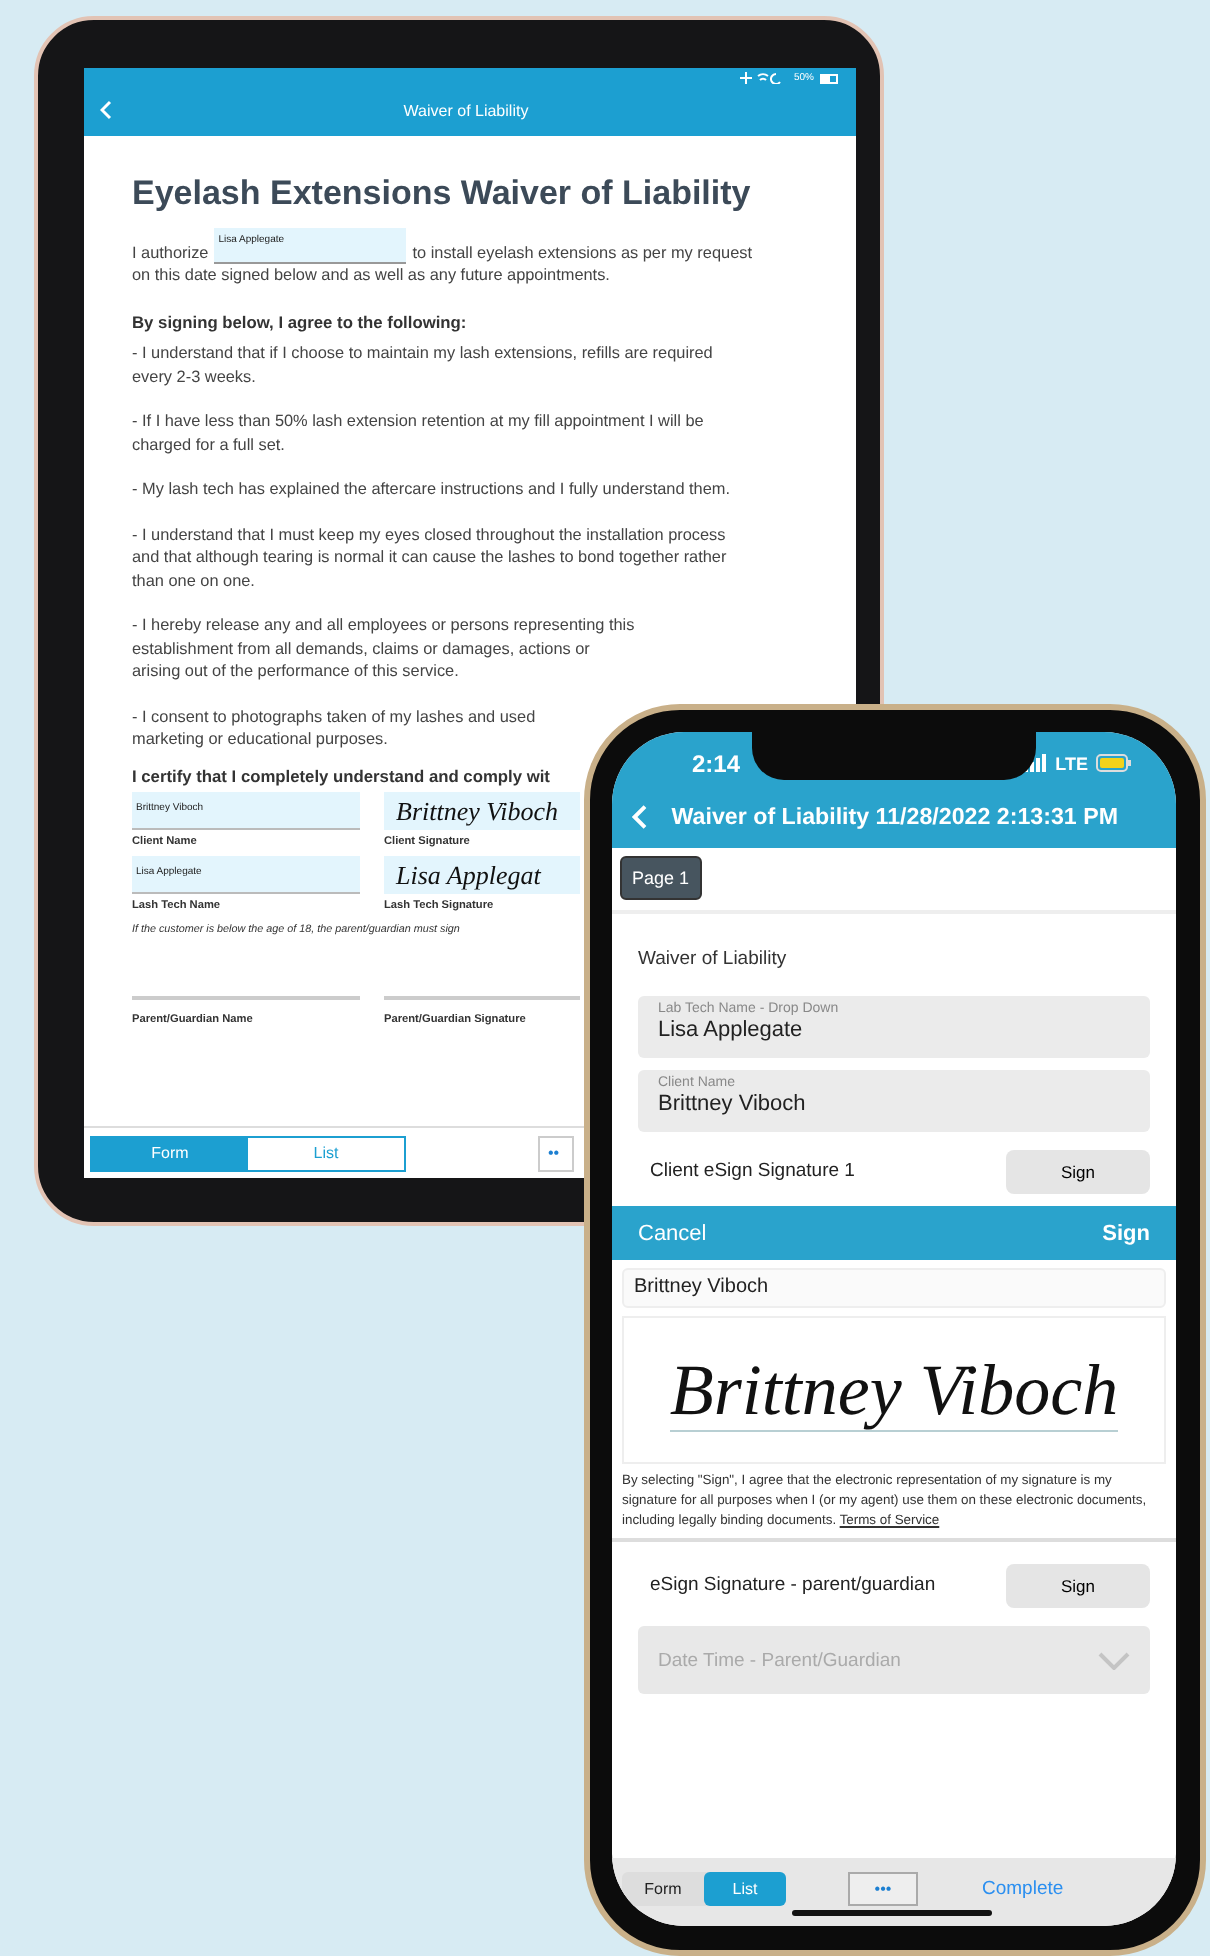 Image resolution: width=1210 pixels, height=1956 pixels. Describe the element at coordinates (1071, 763) in the screenshot. I see `network-label: LTE` at that location.